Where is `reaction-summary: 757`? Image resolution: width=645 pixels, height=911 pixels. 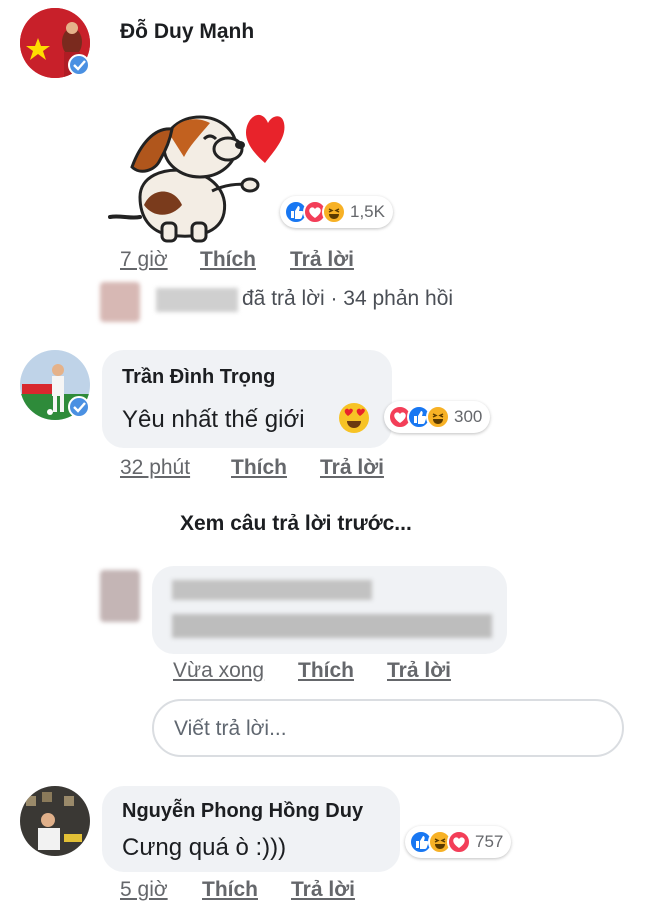 reaction-summary: 757 is located at coordinates (458, 842).